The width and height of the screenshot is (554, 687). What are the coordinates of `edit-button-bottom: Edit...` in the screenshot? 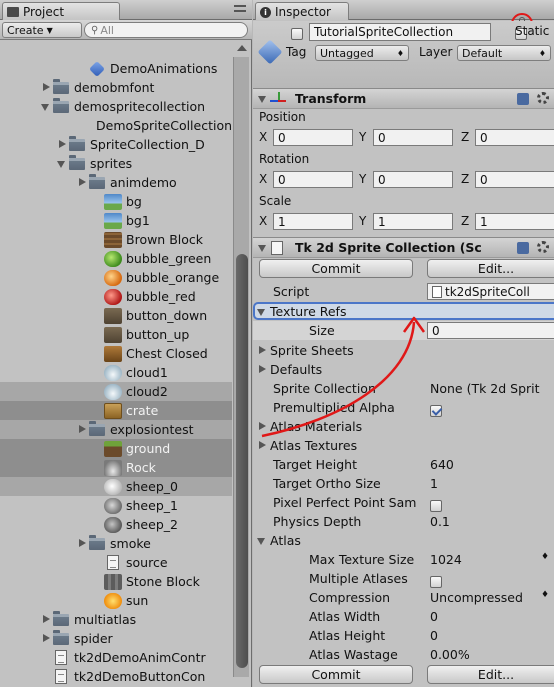 It's located at (490, 674).